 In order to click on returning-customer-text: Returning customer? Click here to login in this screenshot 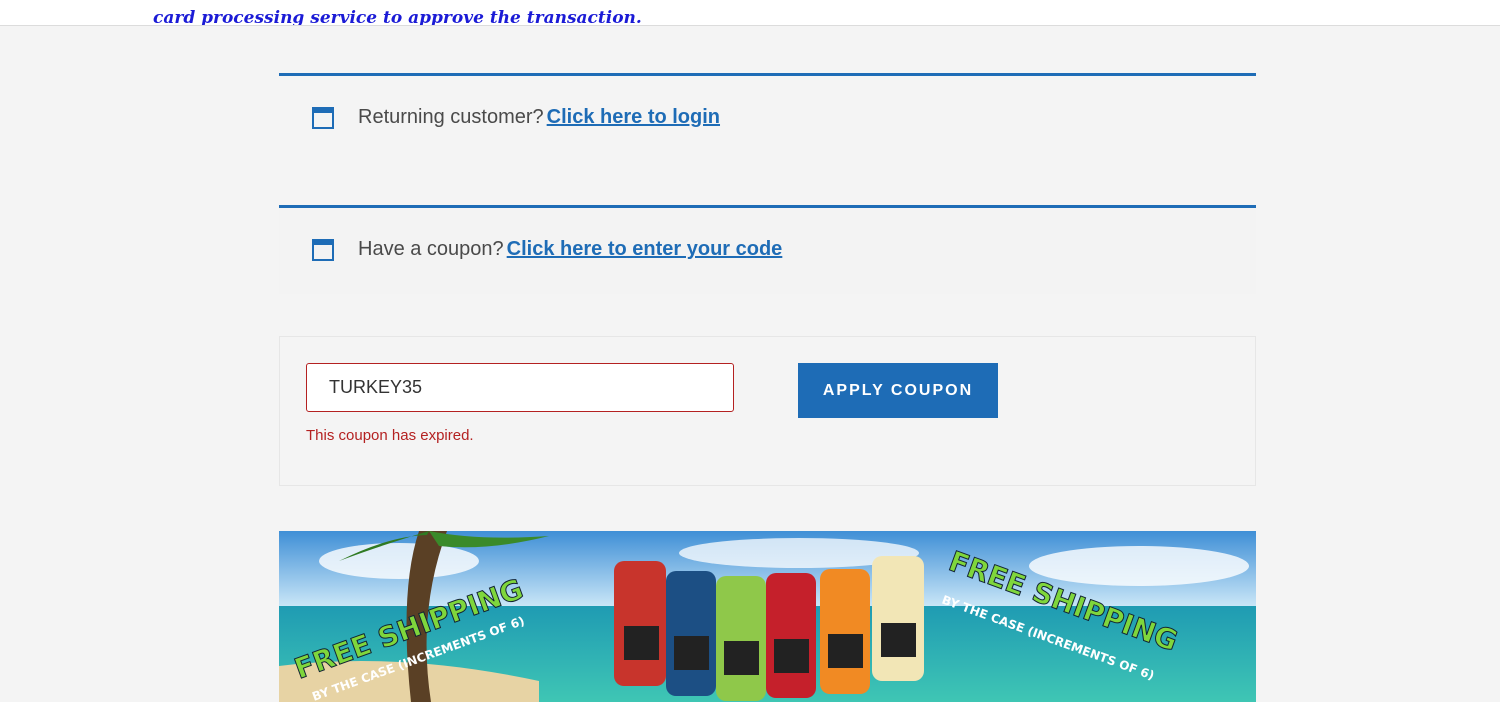, I will do `click(539, 117)`.